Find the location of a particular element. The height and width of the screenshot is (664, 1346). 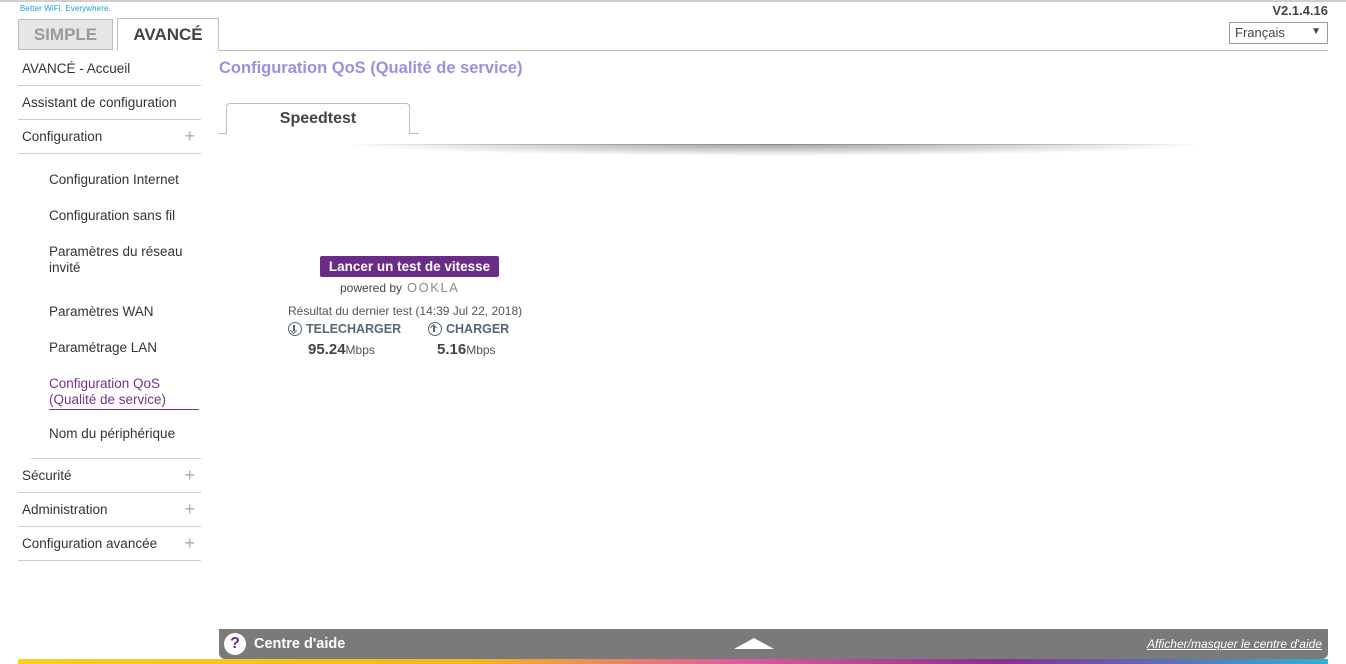

sidebar-item-advanced-home: AVANCÉ - Accueil is located at coordinates (109, 69).